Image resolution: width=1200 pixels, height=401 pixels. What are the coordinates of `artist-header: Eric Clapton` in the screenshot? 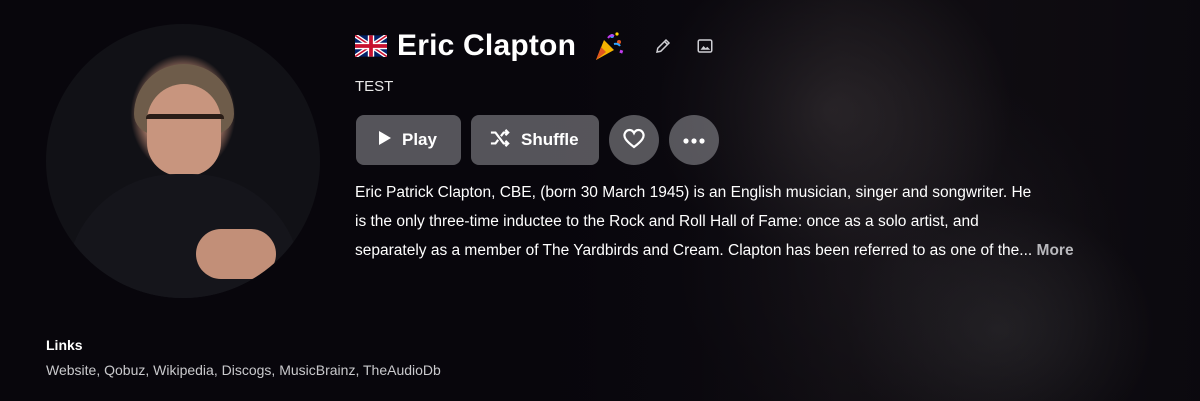 It's located at (533, 46).